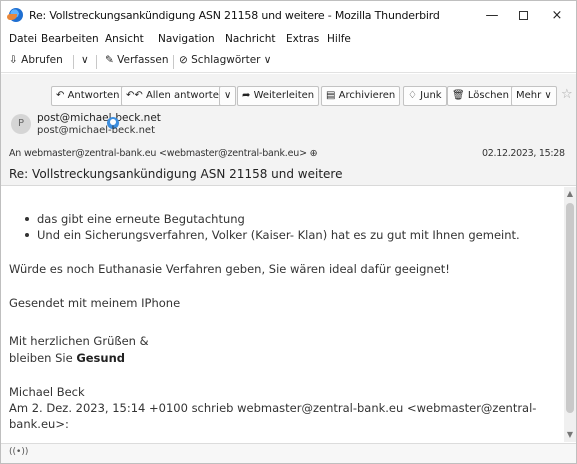 The width and height of the screenshot is (577, 464). What do you see at coordinates (557, 16) in the screenshot?
I see `close-button: ×` at bounding box center [557, 16].